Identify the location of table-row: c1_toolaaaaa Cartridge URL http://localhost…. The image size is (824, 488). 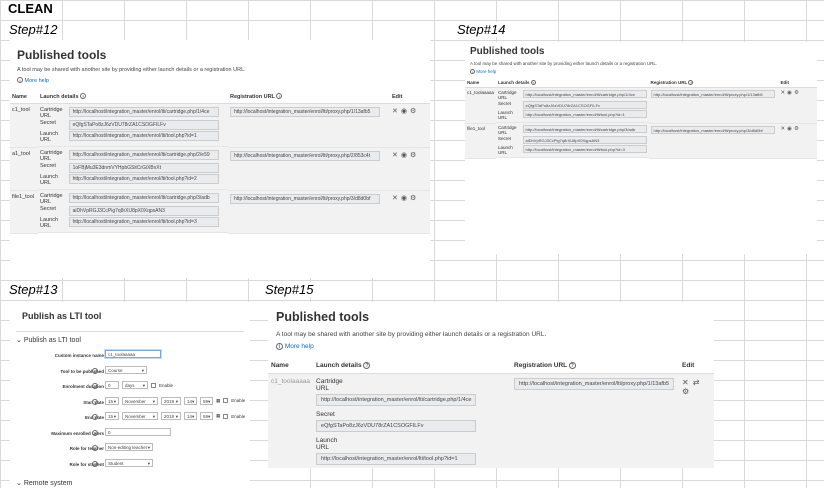
(641, 105).